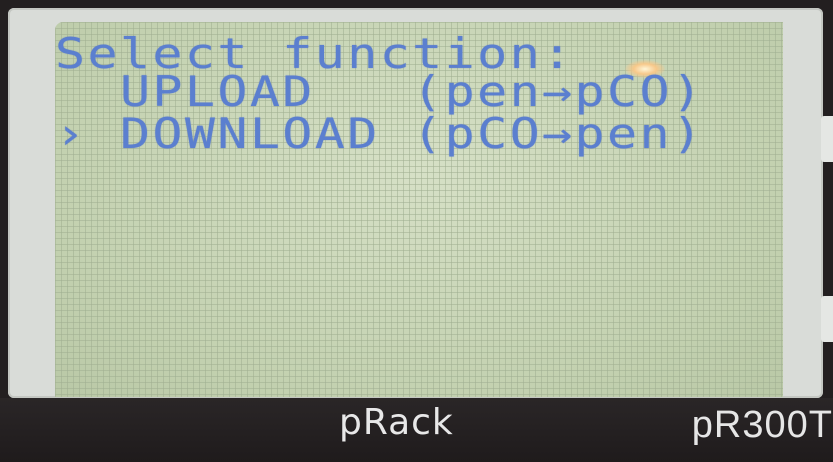  What do you see at coordinates (827, 139) in the screenshot?
I see `side-button-upper` at bounding box center [827, 139].